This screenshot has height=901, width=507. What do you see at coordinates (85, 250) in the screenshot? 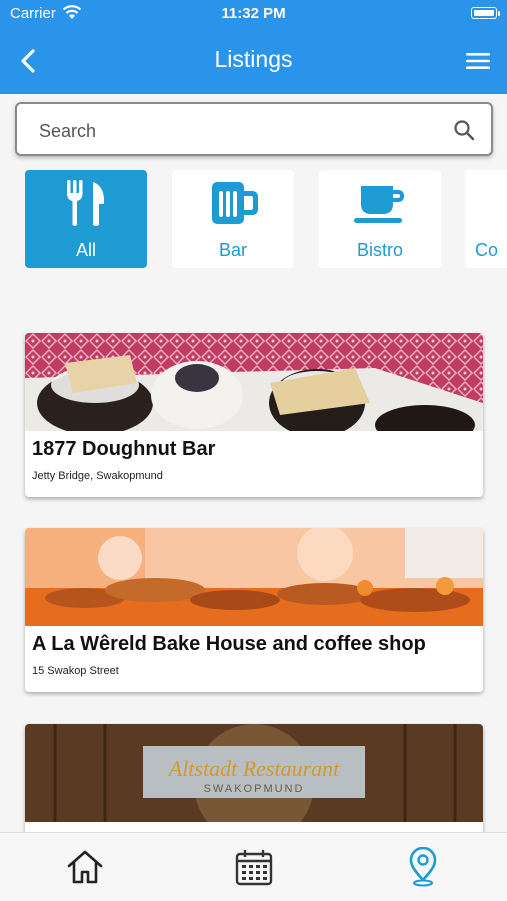
I see `category-label: All` at bounding box center [85, 250].